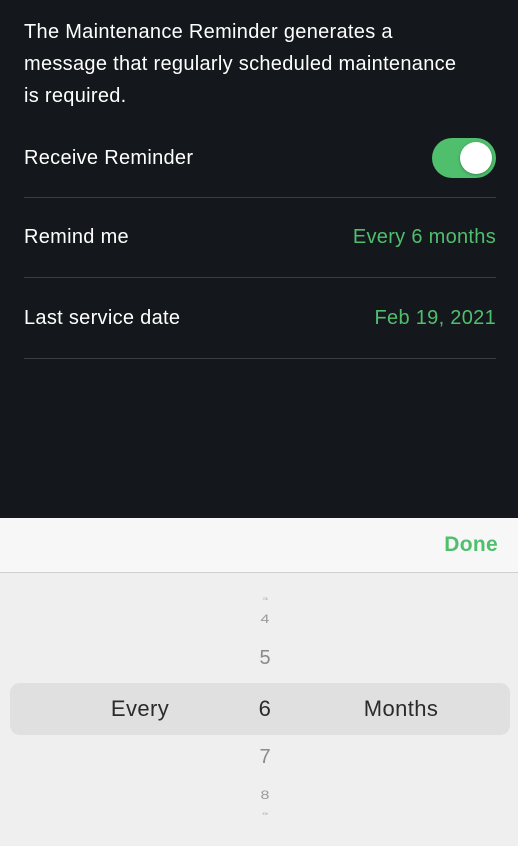  I want to click on picker-option: 3, so click(265, 599).